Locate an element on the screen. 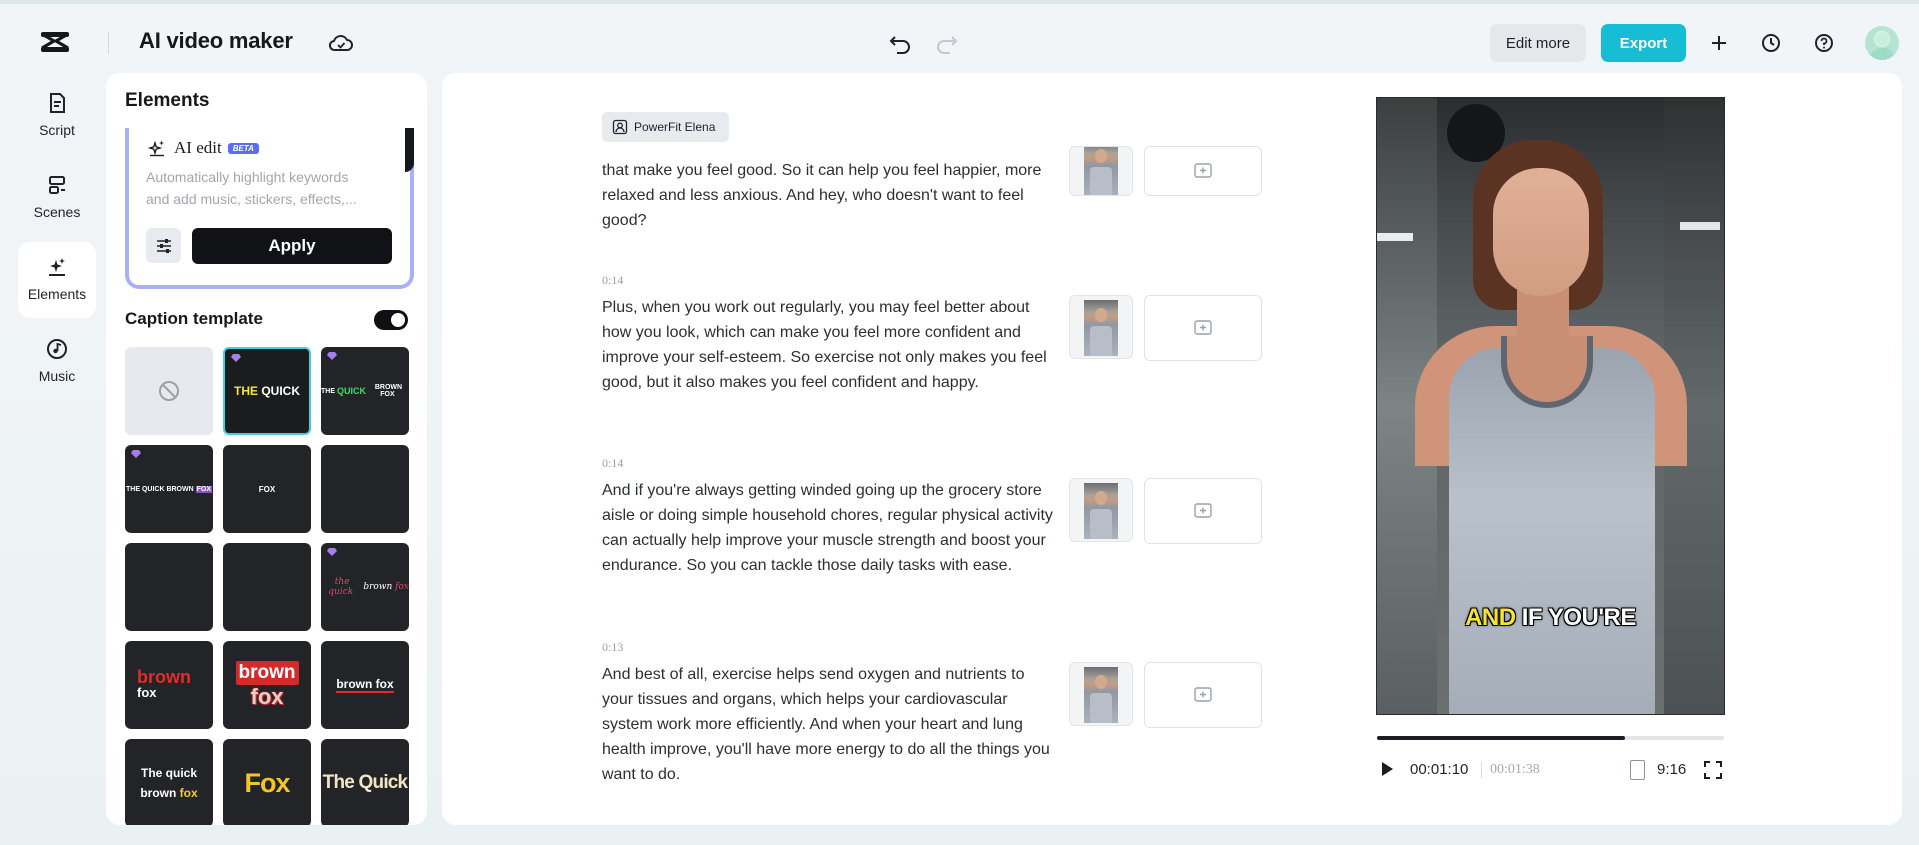 The image size is (1919, 845). caption-template-tile: FOX is located at coordinates (267, 489).